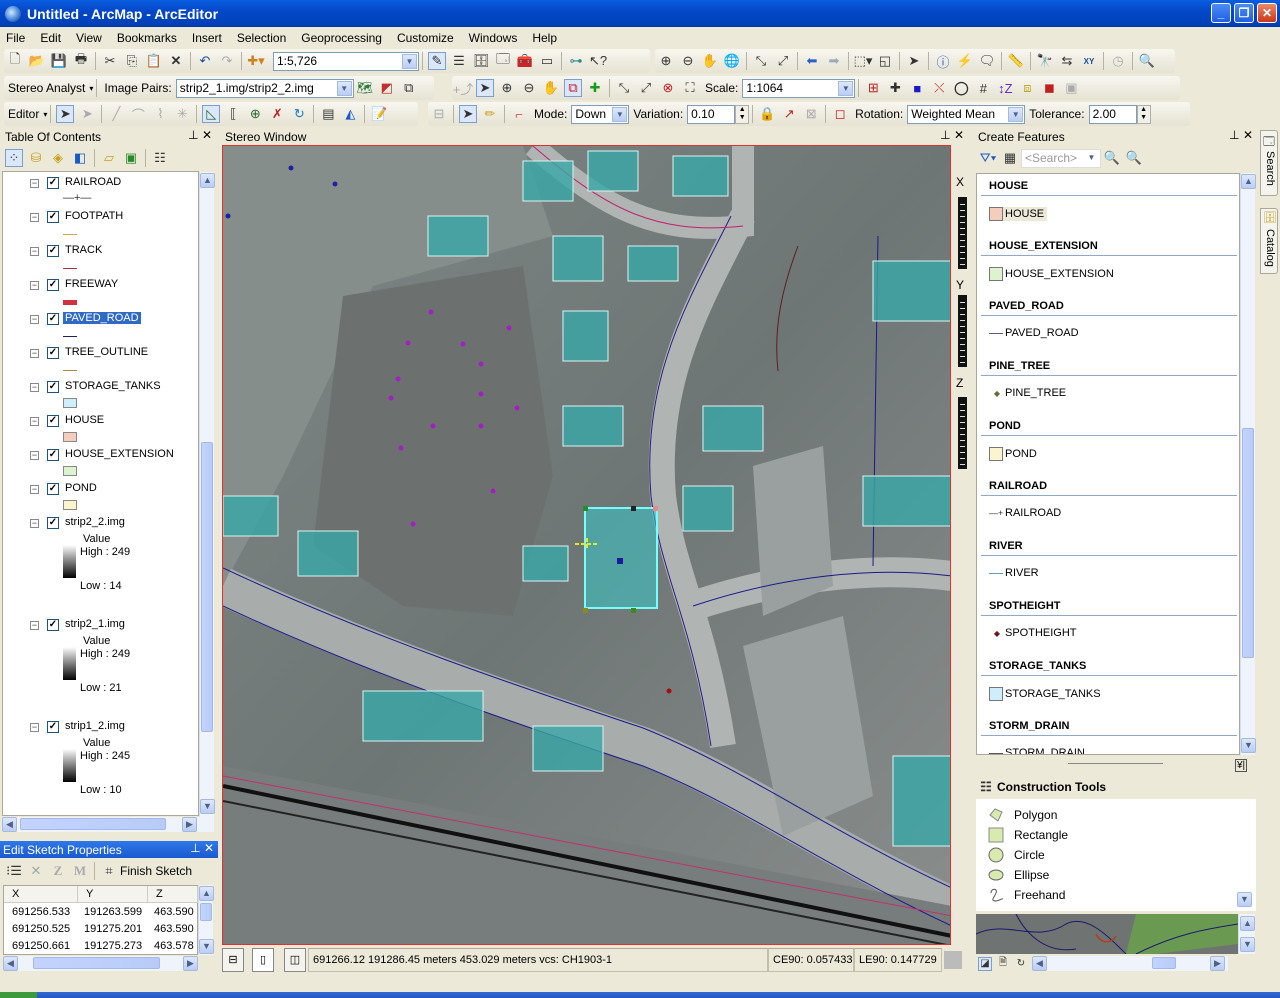  Describe the element at coordinates (94, 216) in the screenshot. I see `layer-name: FOOTPATH` at that location.